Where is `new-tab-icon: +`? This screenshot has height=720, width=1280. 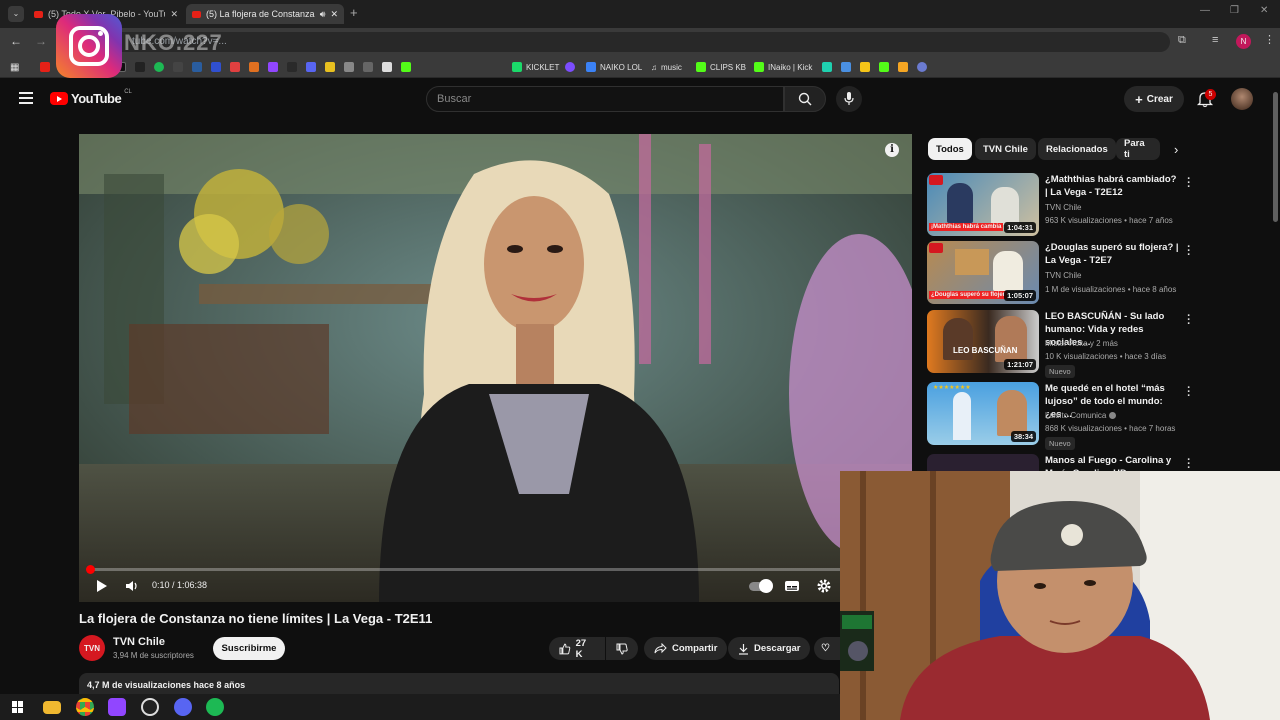 new-tab-icon: + is located at coordinates (354, 12).